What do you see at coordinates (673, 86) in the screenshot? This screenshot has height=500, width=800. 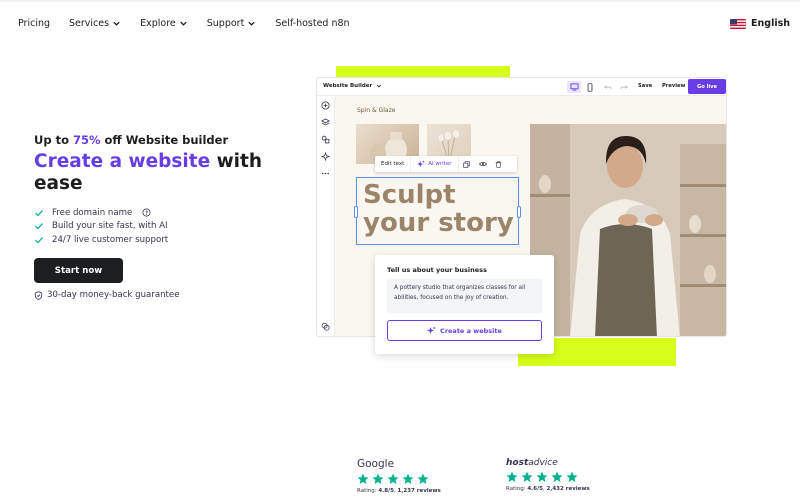 I see `preview-button: Preview` at bounding box center [673, 86].